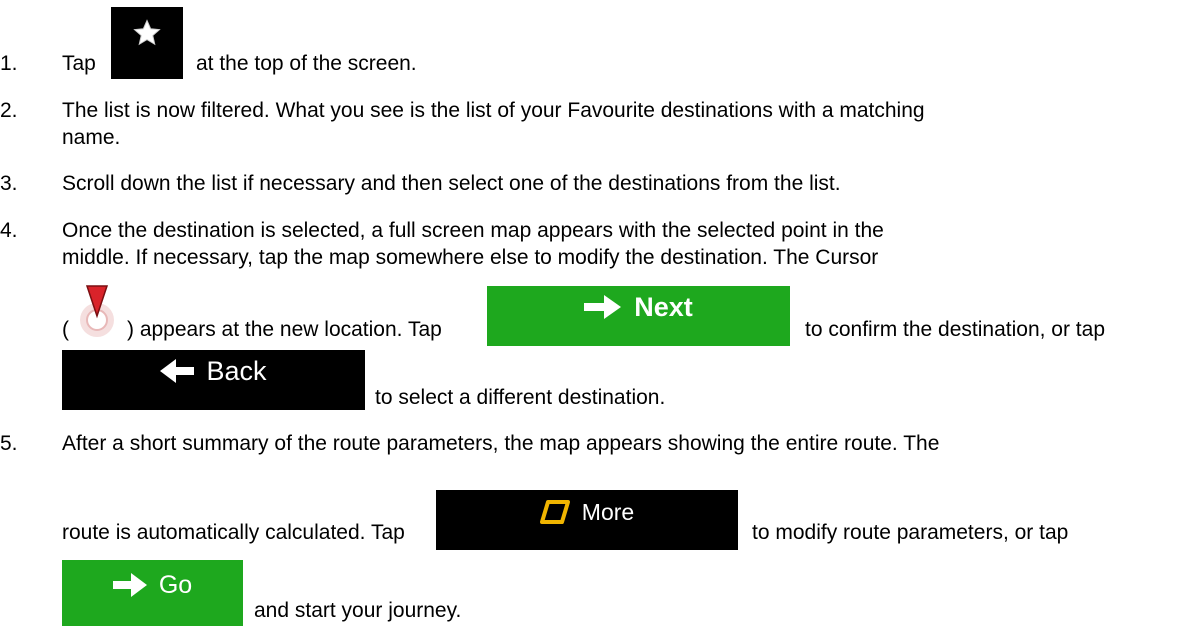  Describe the element at coordinates (608, 511) in the screenshot. I see `more-label: More` at that location.